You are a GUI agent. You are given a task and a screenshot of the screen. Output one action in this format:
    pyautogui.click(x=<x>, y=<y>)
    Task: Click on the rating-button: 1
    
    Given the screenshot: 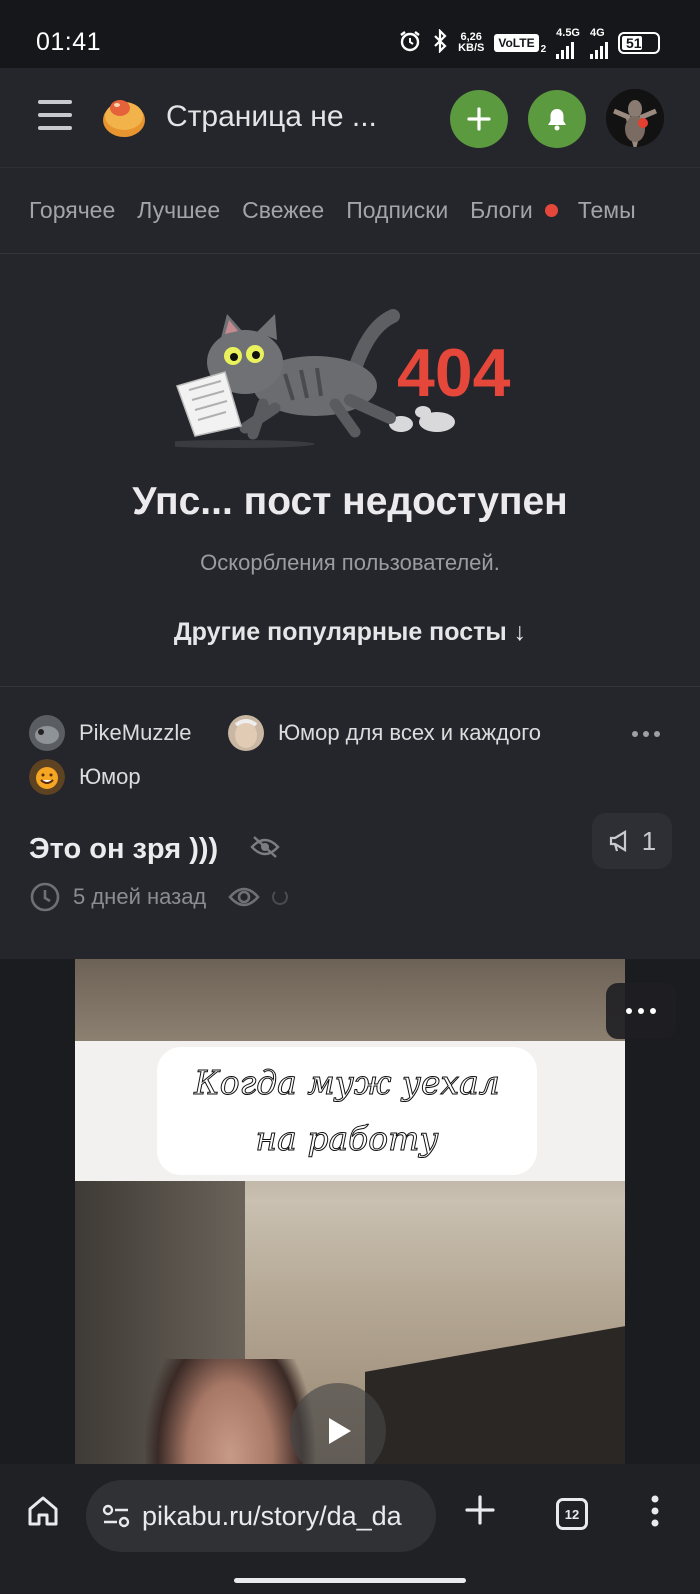 What is the action you would take?
    pyautogui.click(x=632, y=841)
    